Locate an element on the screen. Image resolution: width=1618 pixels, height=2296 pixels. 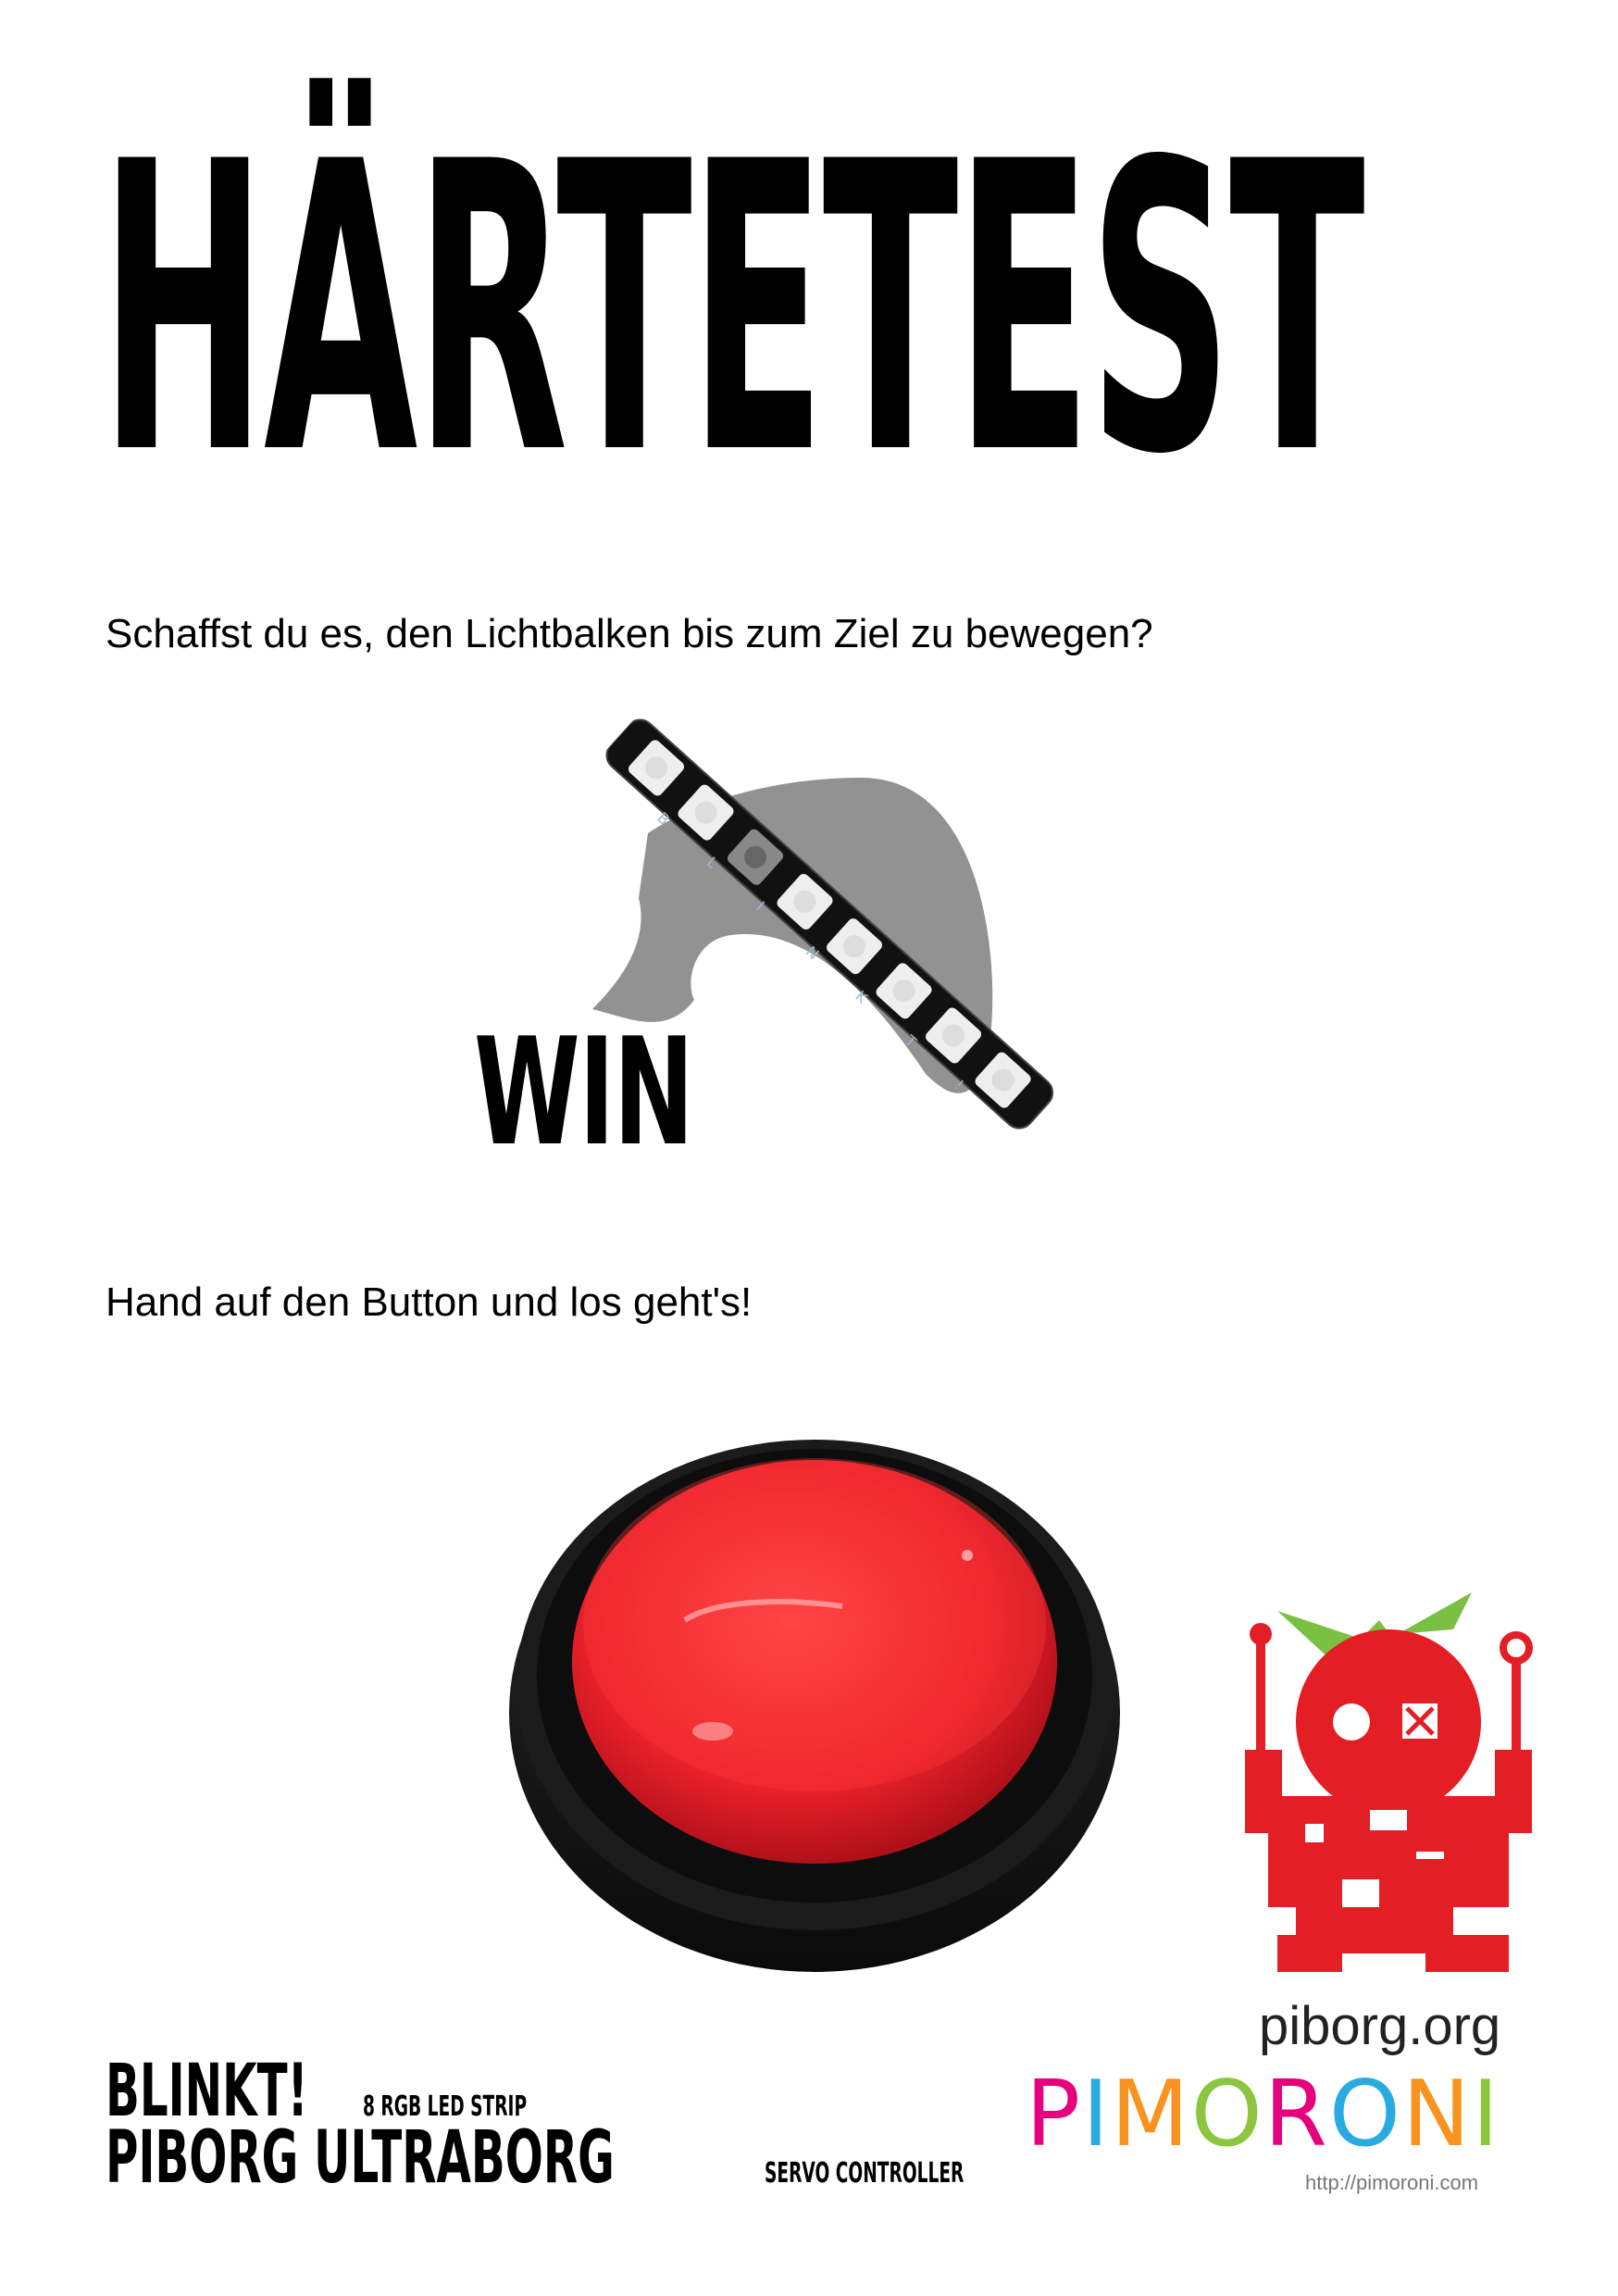
start-instruction: Hand auf den Button und los geht's! is located at coordinates (429, 1302).